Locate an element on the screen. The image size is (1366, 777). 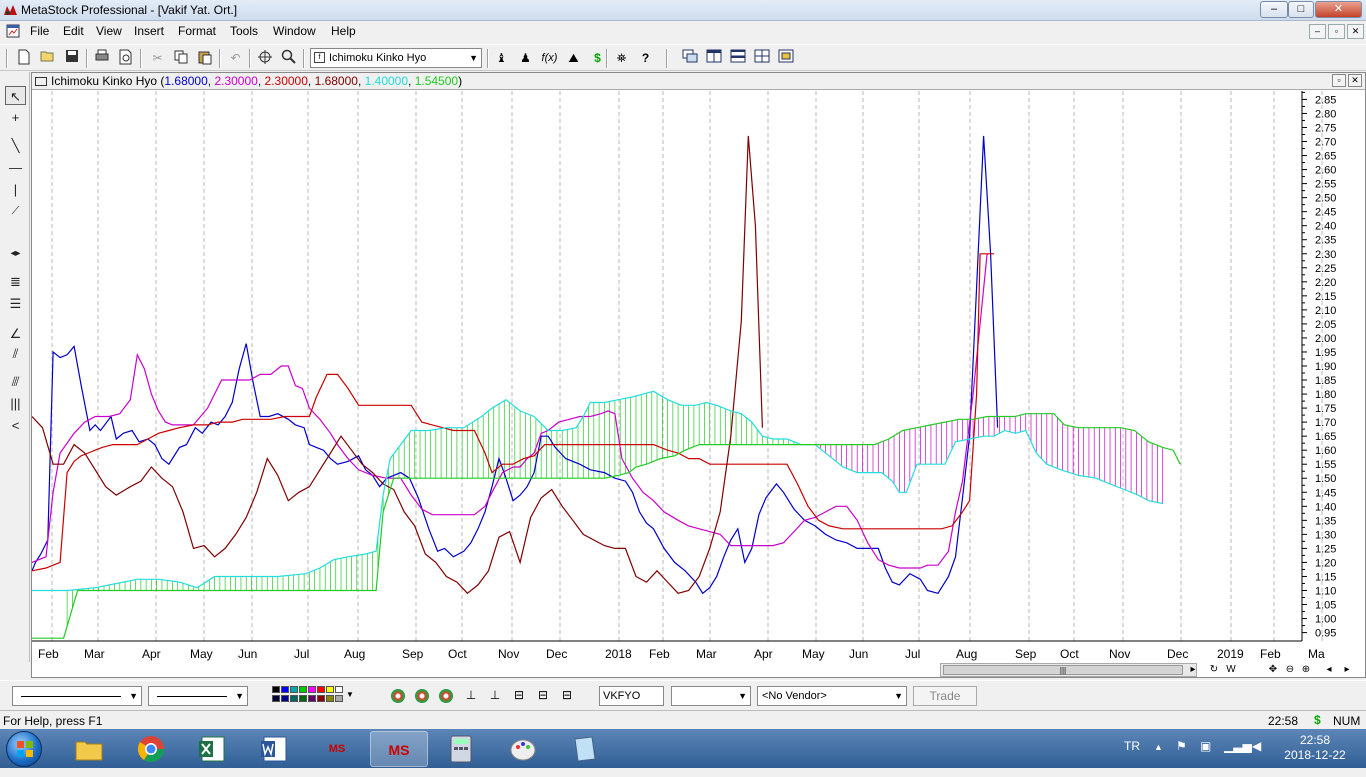
explorer-icon: ⛰ is located at coordinates (573, 58).